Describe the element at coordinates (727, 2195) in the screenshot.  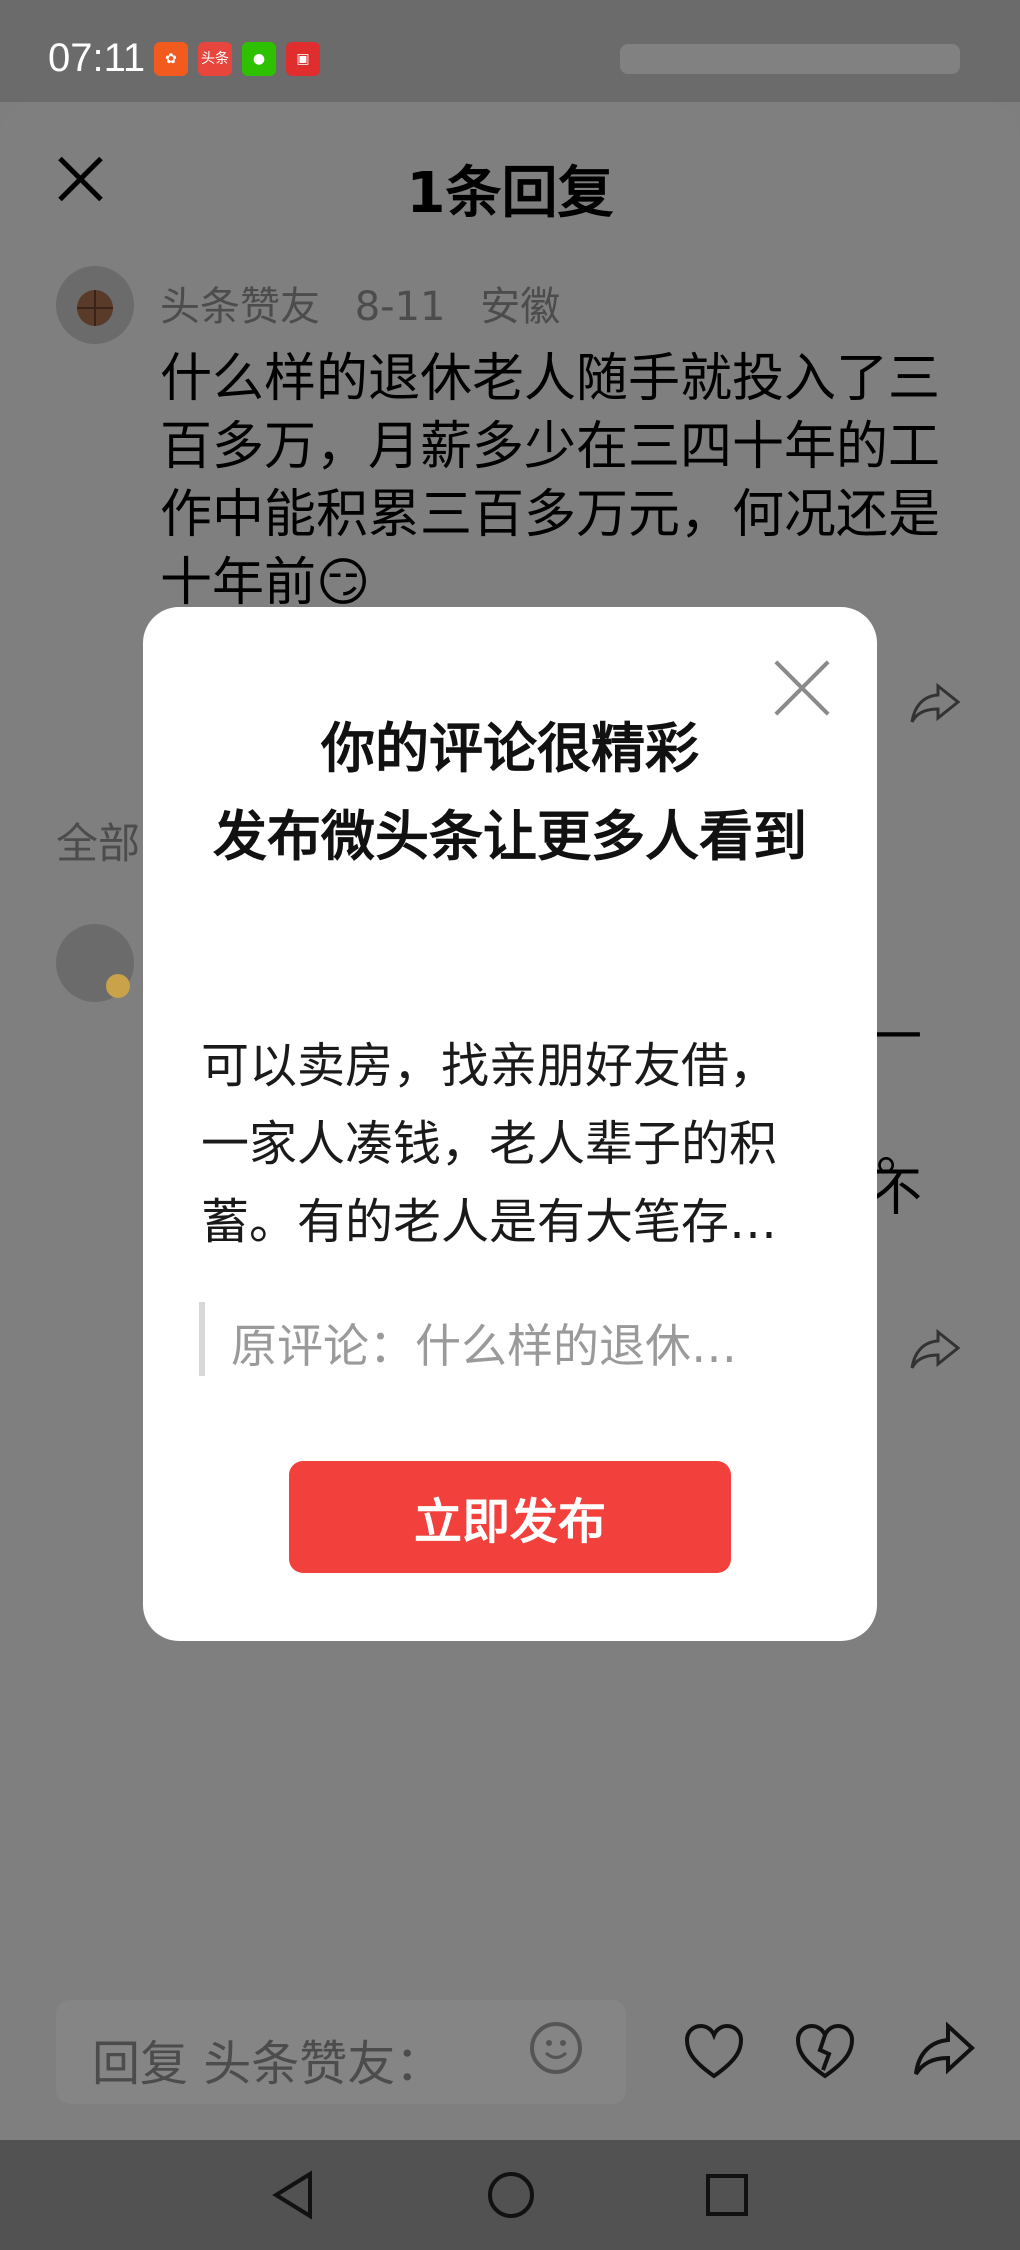
I see `recents-icon` at that location.